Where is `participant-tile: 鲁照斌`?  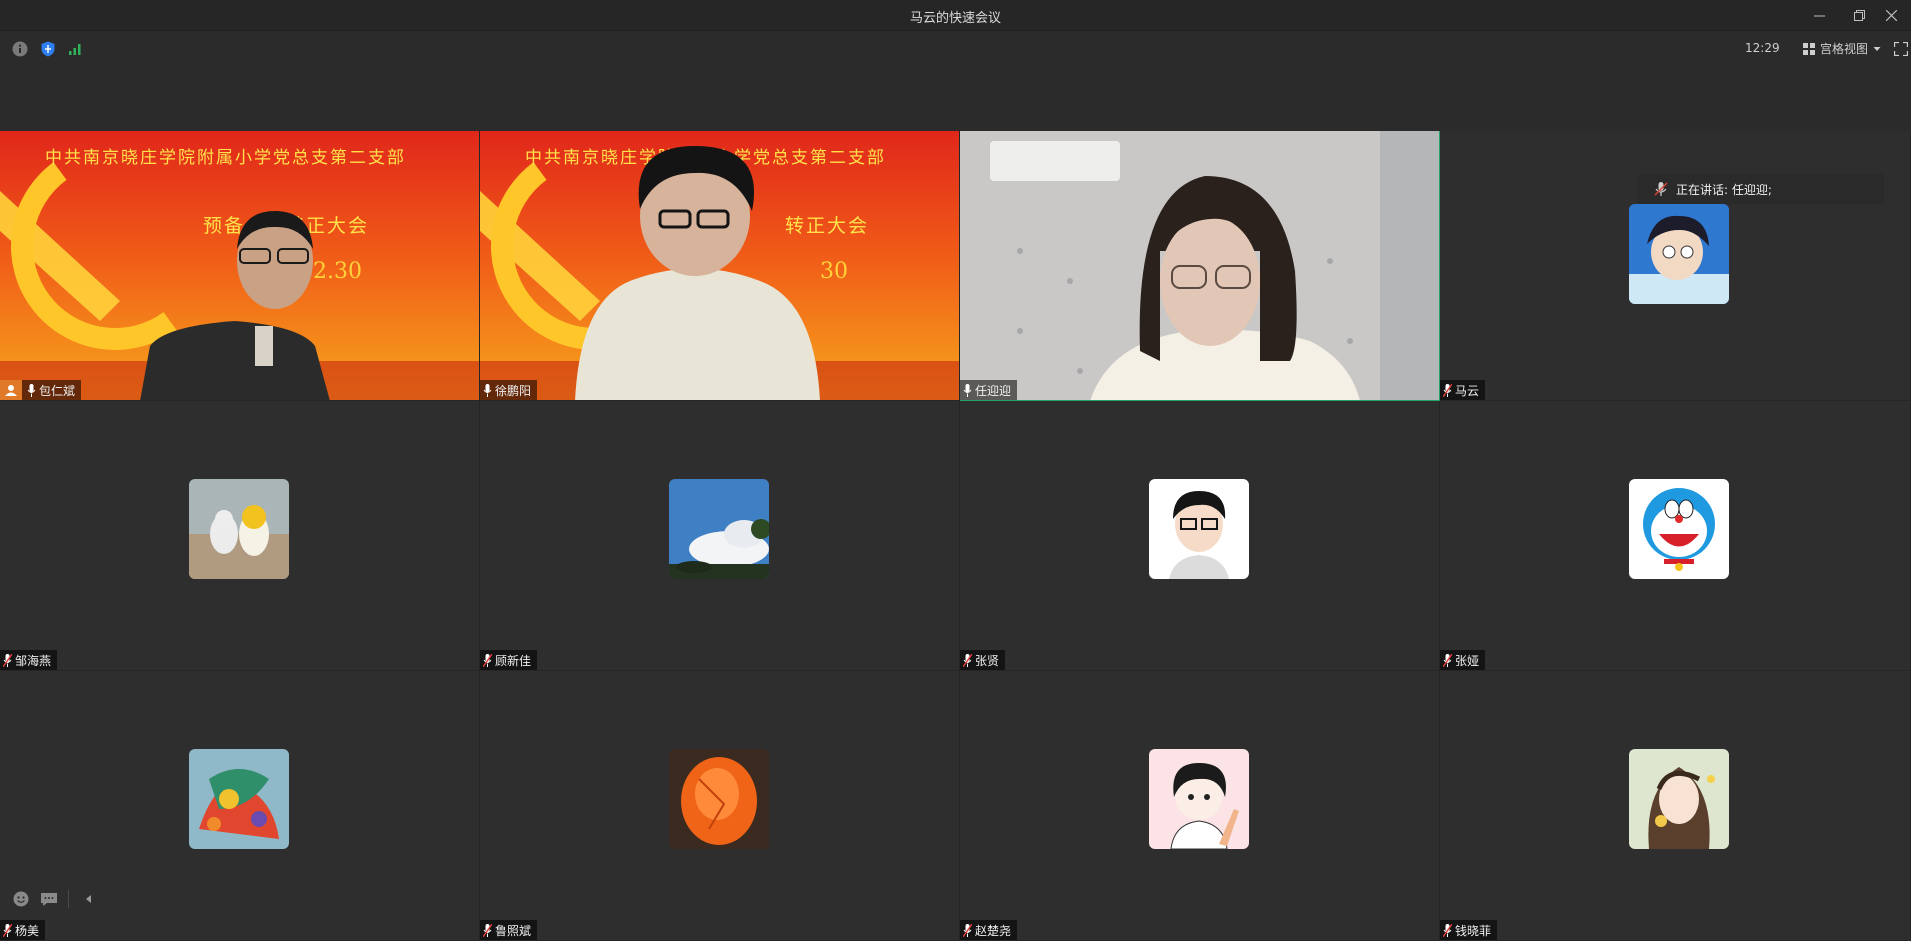
participant-tile: 鲁照斌 is located at coordinates (720, 806).